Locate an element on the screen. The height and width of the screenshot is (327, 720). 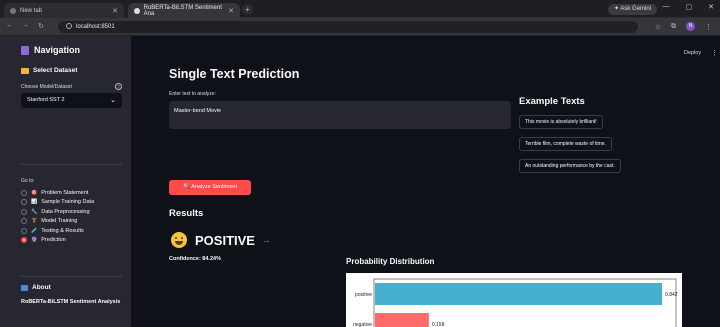
probability-chart: positive 0.842 negative 0.158 is located at coordinates (514, 300).